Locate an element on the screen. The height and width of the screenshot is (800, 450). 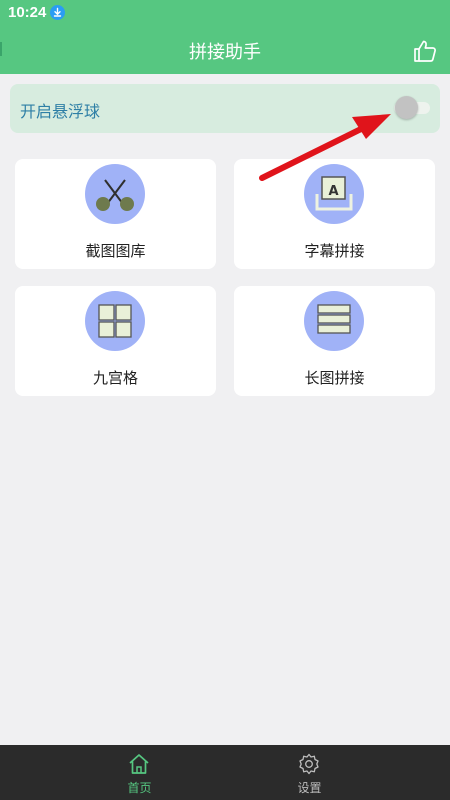
thumbs-up-icon is located at coordinates (425, 51).